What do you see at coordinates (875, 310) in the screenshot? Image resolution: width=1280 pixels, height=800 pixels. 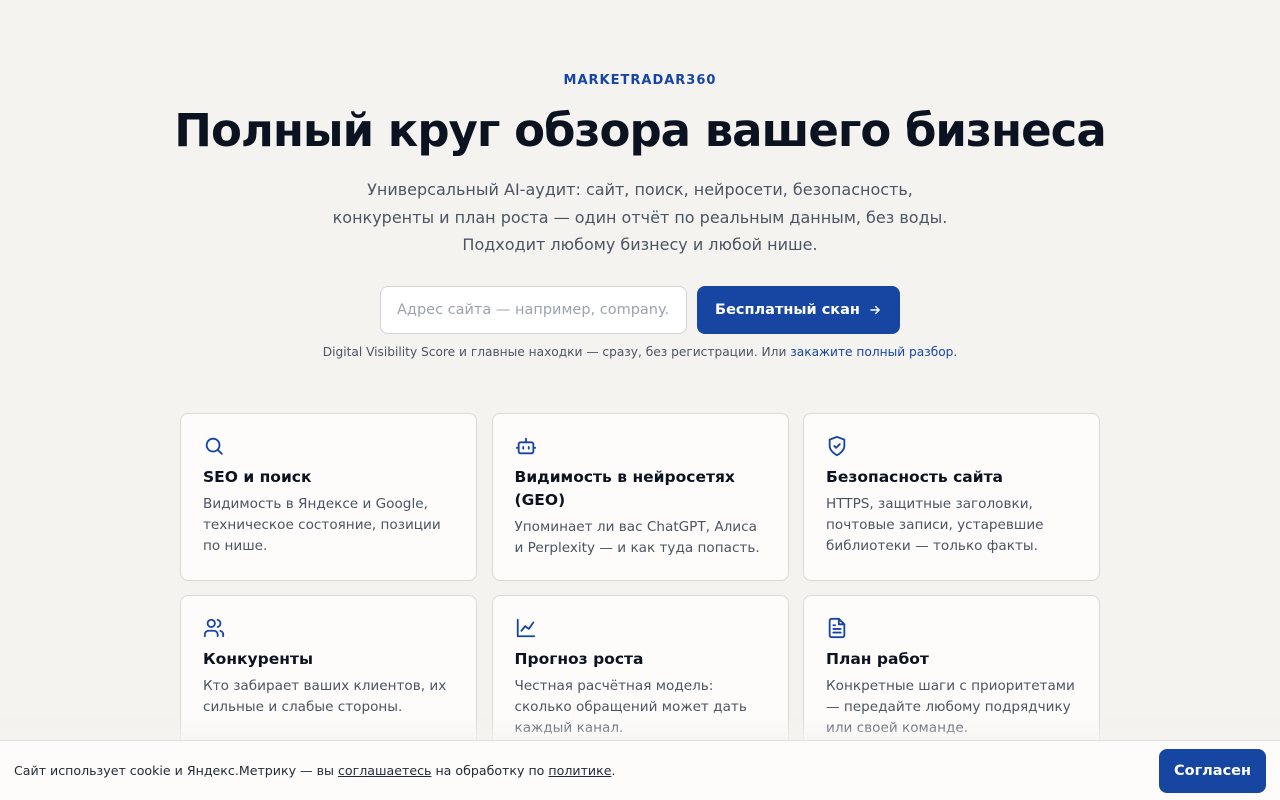 I see `arrow-right-icon` at bounding box center [875, 310].